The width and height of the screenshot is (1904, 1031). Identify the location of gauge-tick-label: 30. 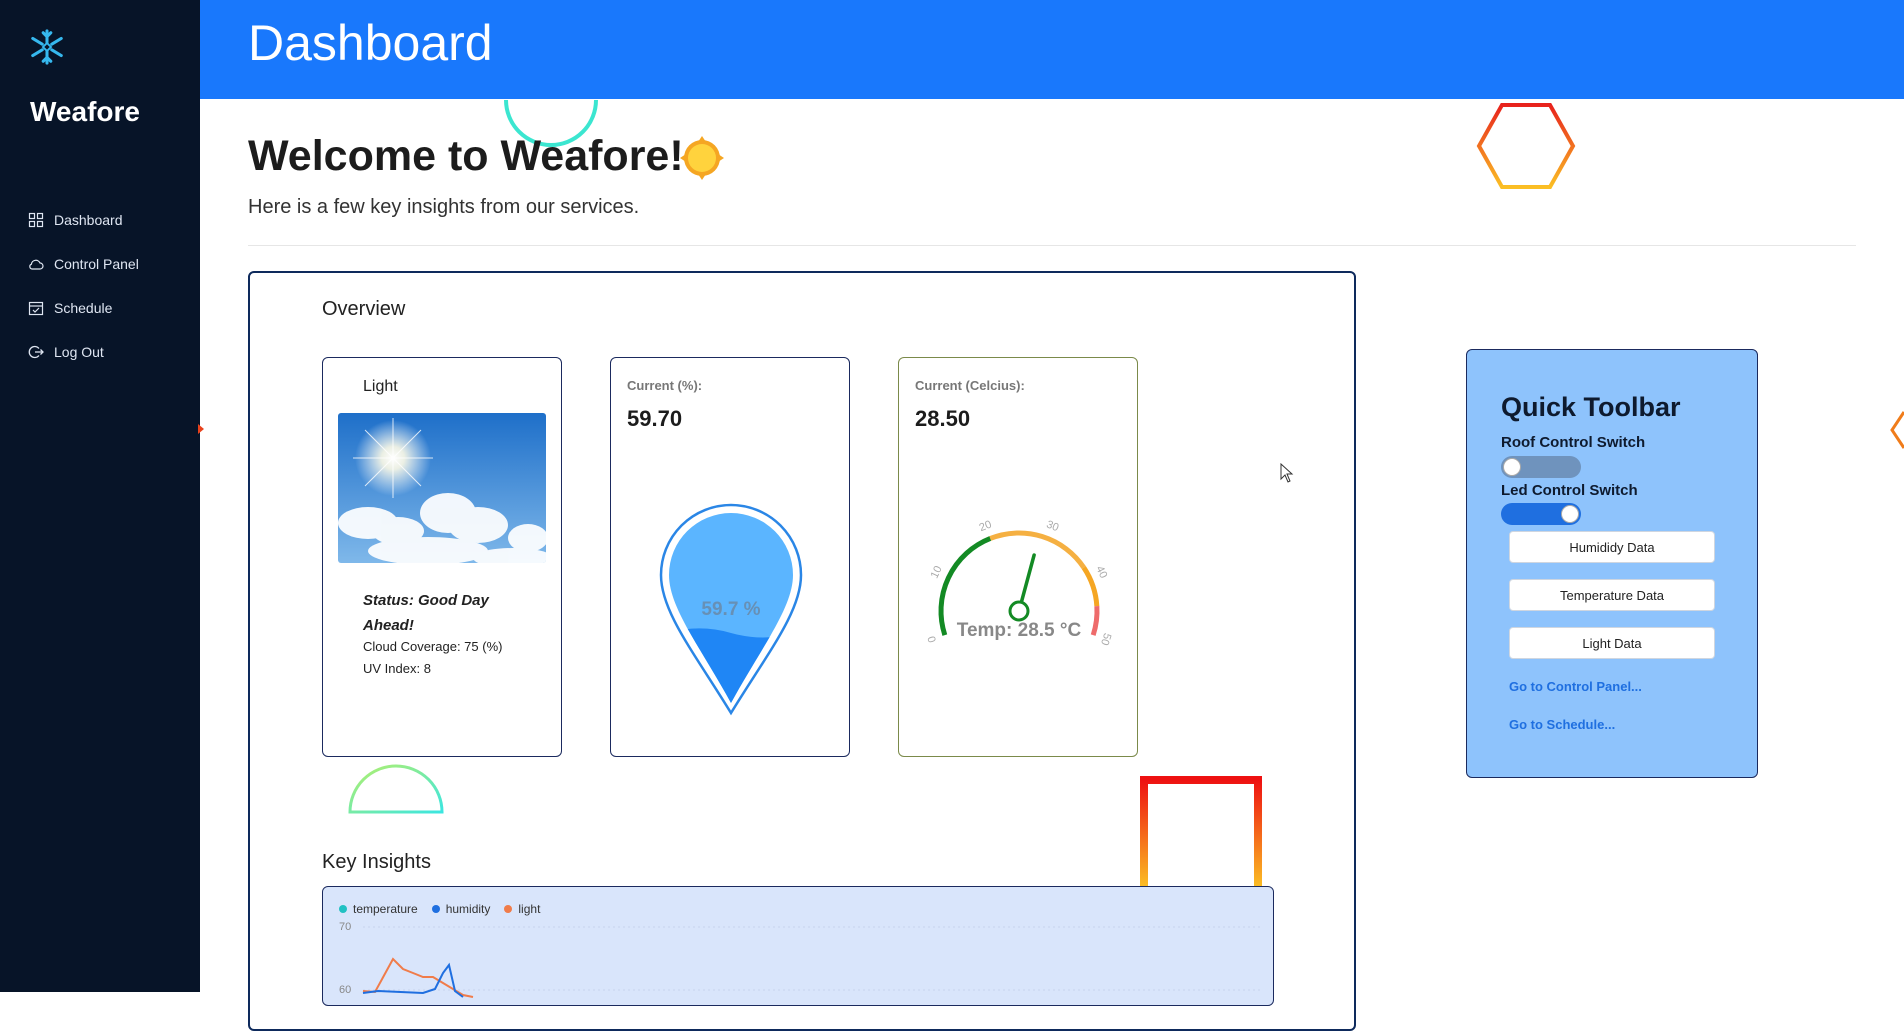
(1053, 527).